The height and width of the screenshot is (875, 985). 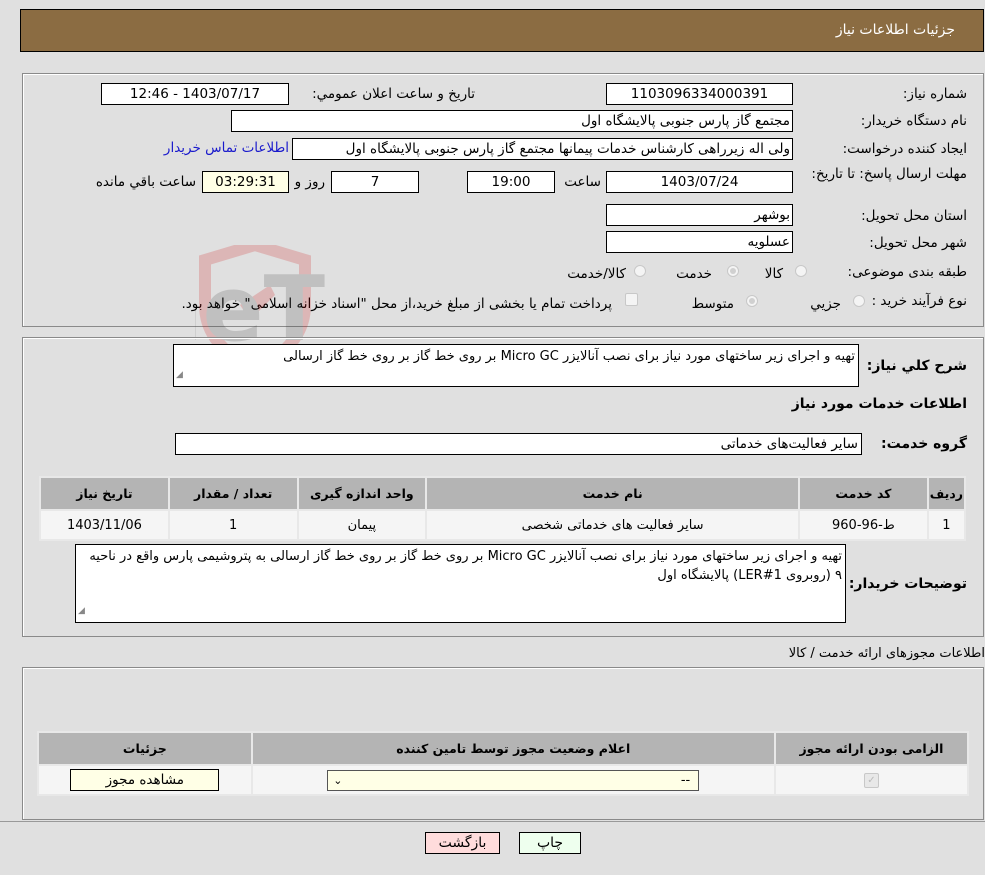 What do you see at coordinates (863, 493) in the screenshot?
I see `col-service-code: کد خدمت` at bounding box center [863, 493].